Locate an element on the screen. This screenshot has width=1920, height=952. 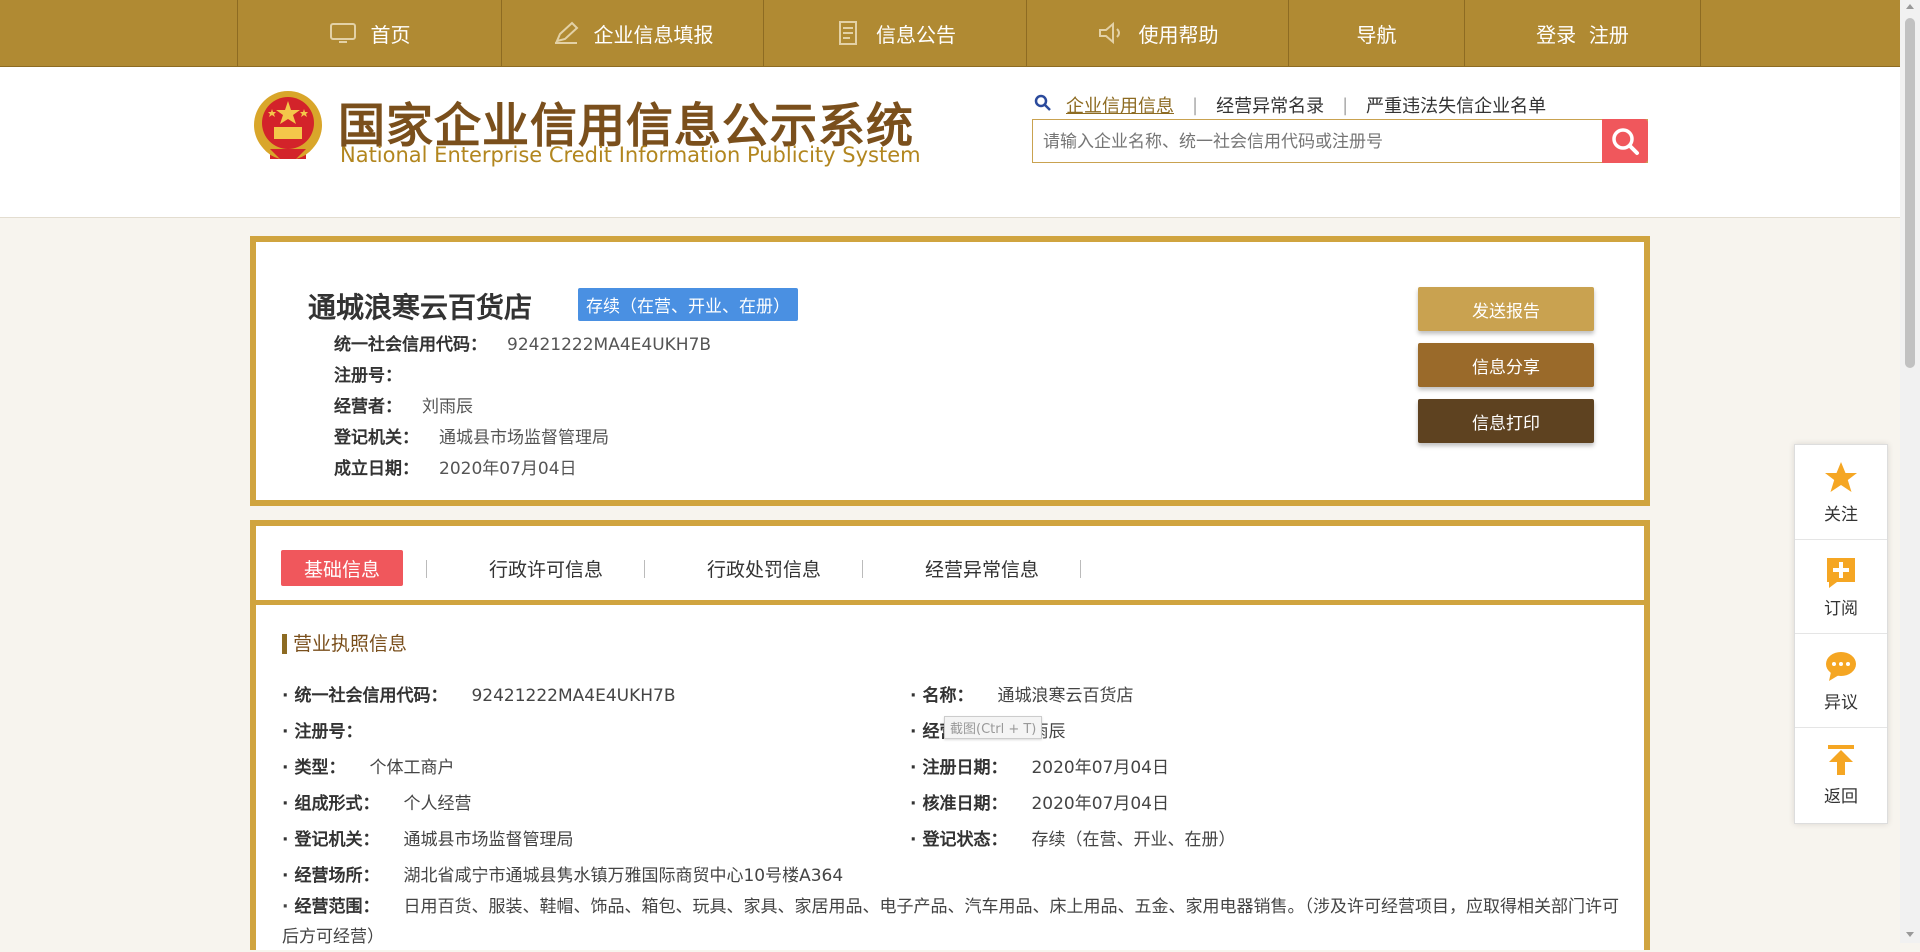
nav-announcement-label: 信息公告 is located at coordinates (916, 34).